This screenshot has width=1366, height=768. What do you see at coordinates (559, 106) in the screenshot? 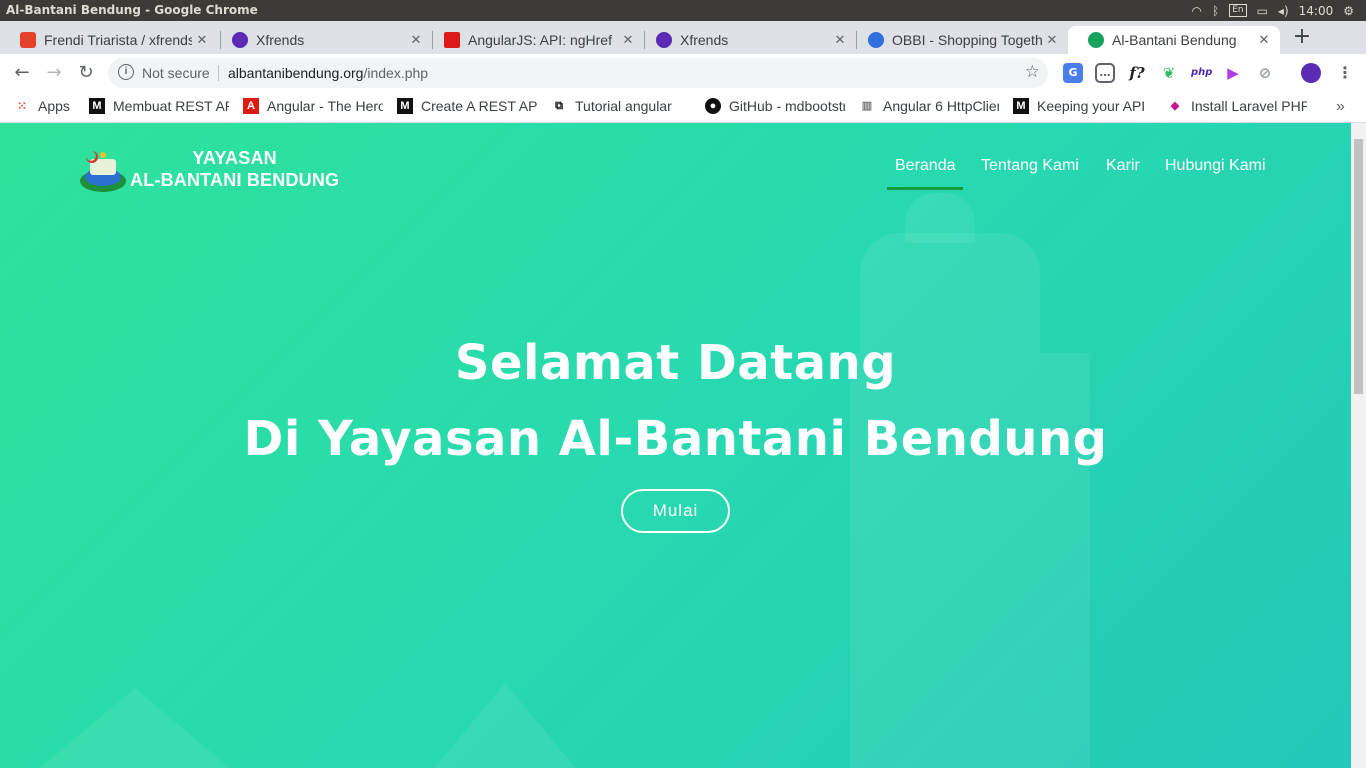
I see `dev-icon: ⧉` at bounding box center [559, 106].